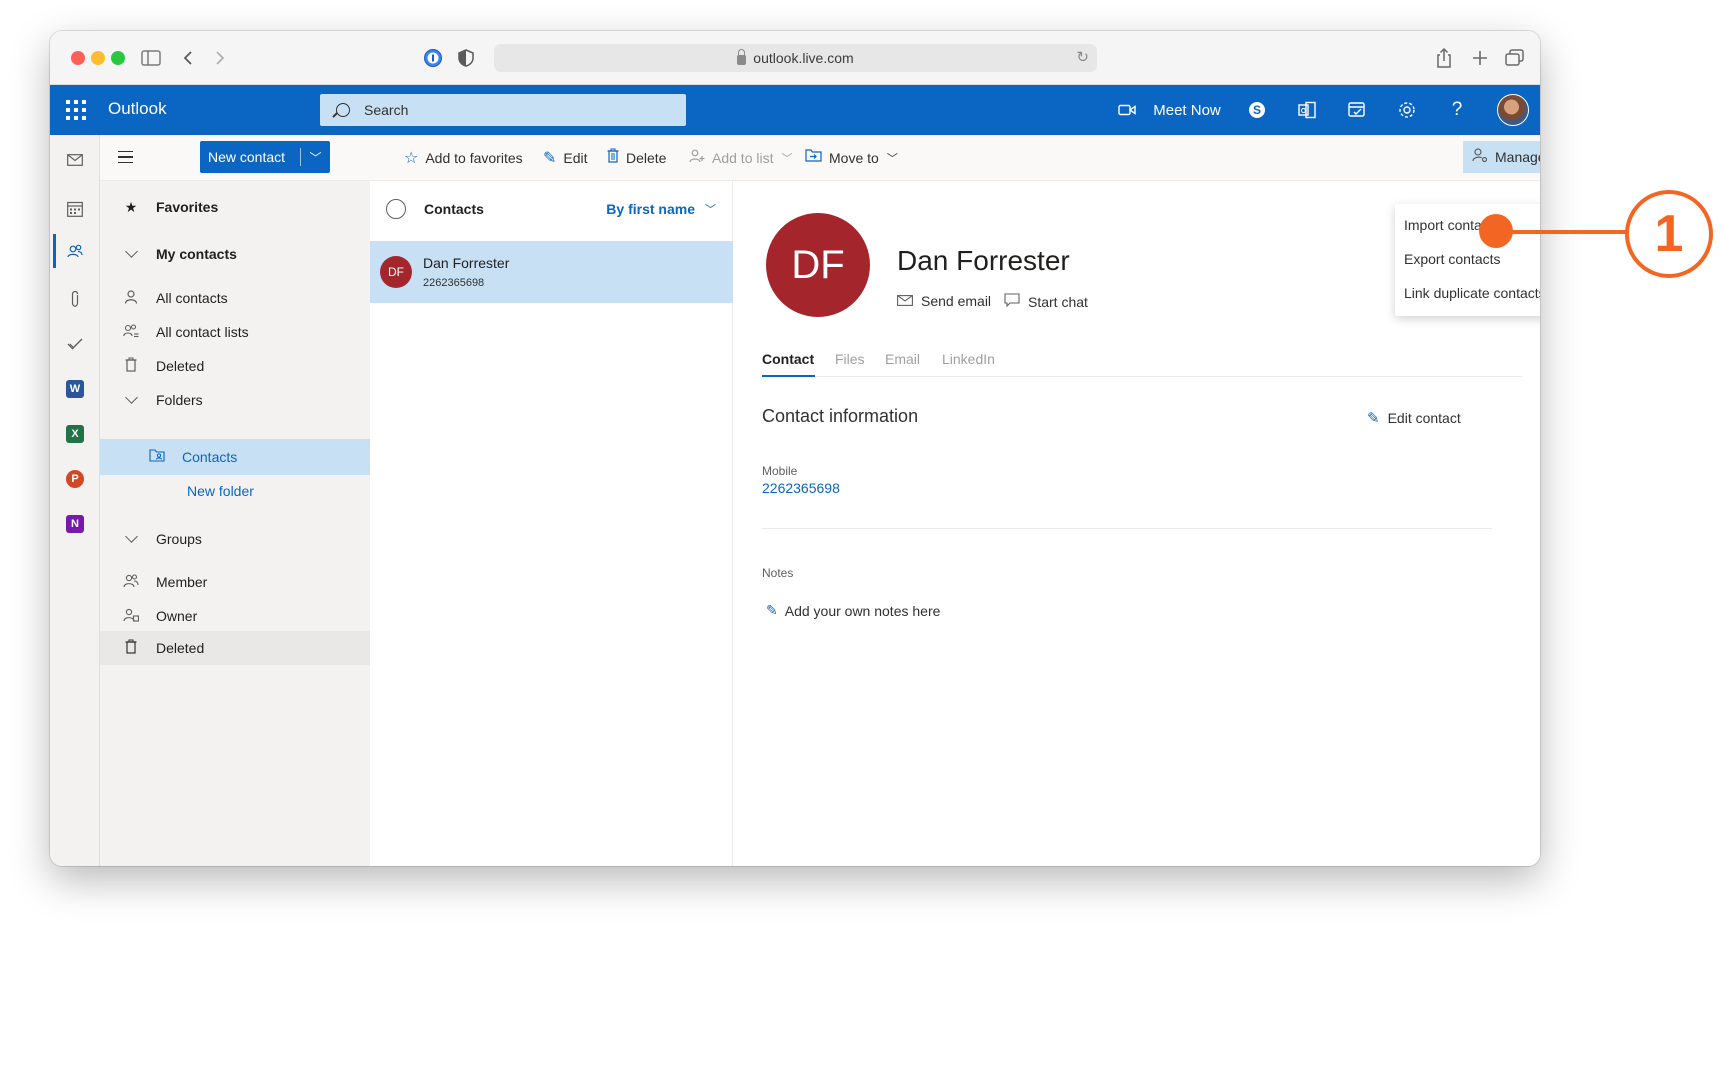 Image resolution: width=1724 pixels, height=1086 pixels. I want to click on tab-overview-icon, so click(1515, 58).